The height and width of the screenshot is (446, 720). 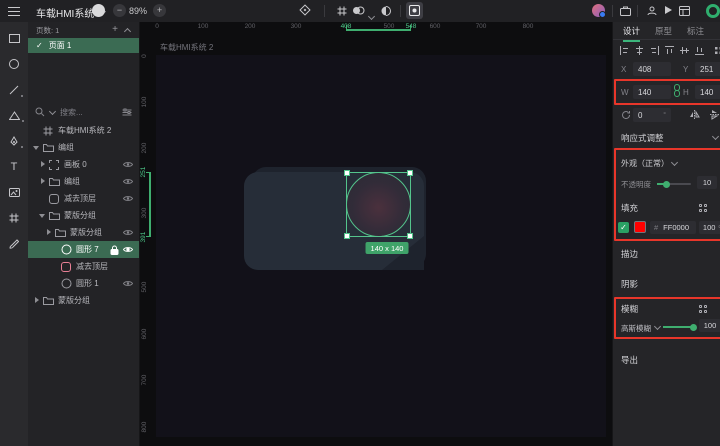 What do you see at coordinates (14, 38) in the screenshot?
I see `rectangle-tool-icon` at bounding box center [14, 38].